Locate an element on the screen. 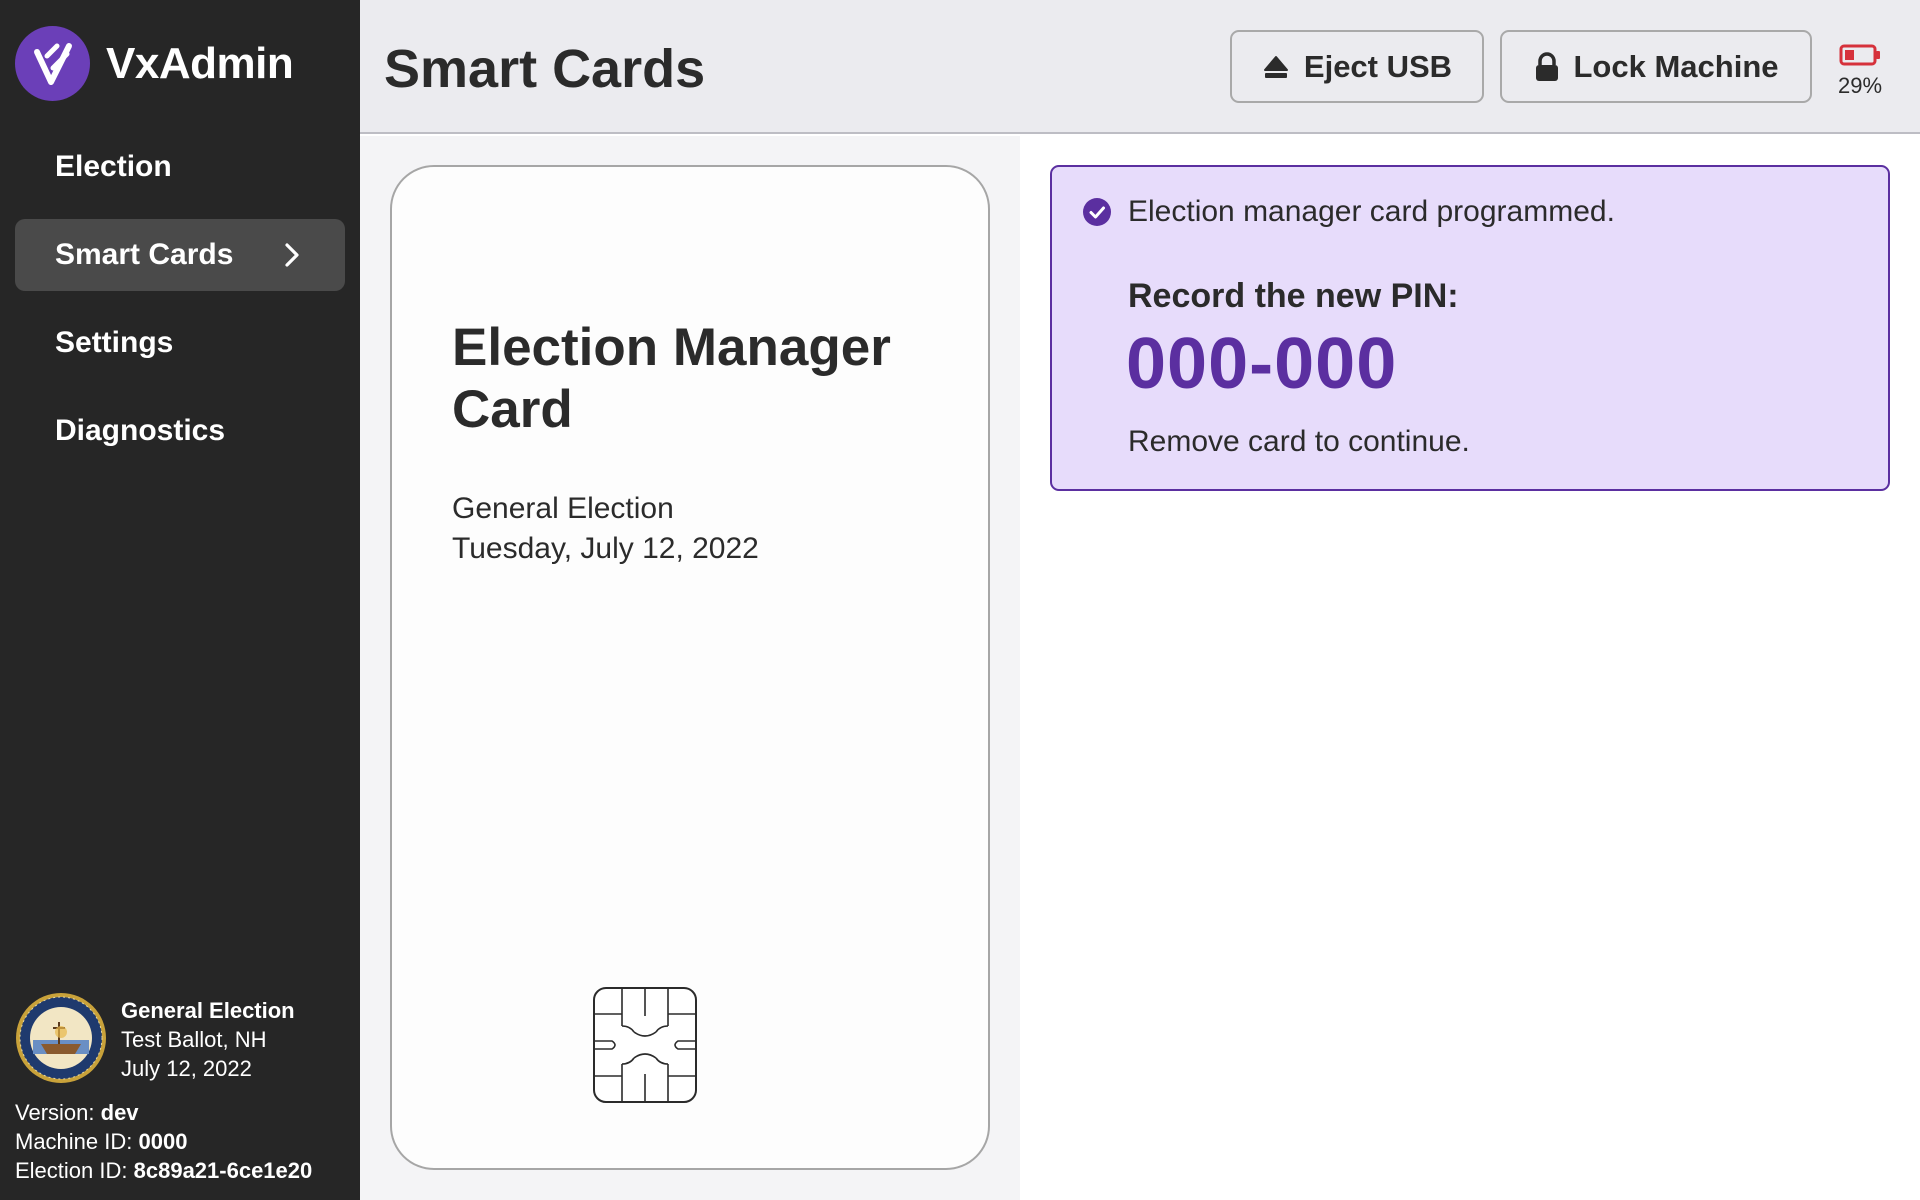 The width and height of the screenshot is (1920, 1200). battery-low-icon is located at coordinates (1859, 55).